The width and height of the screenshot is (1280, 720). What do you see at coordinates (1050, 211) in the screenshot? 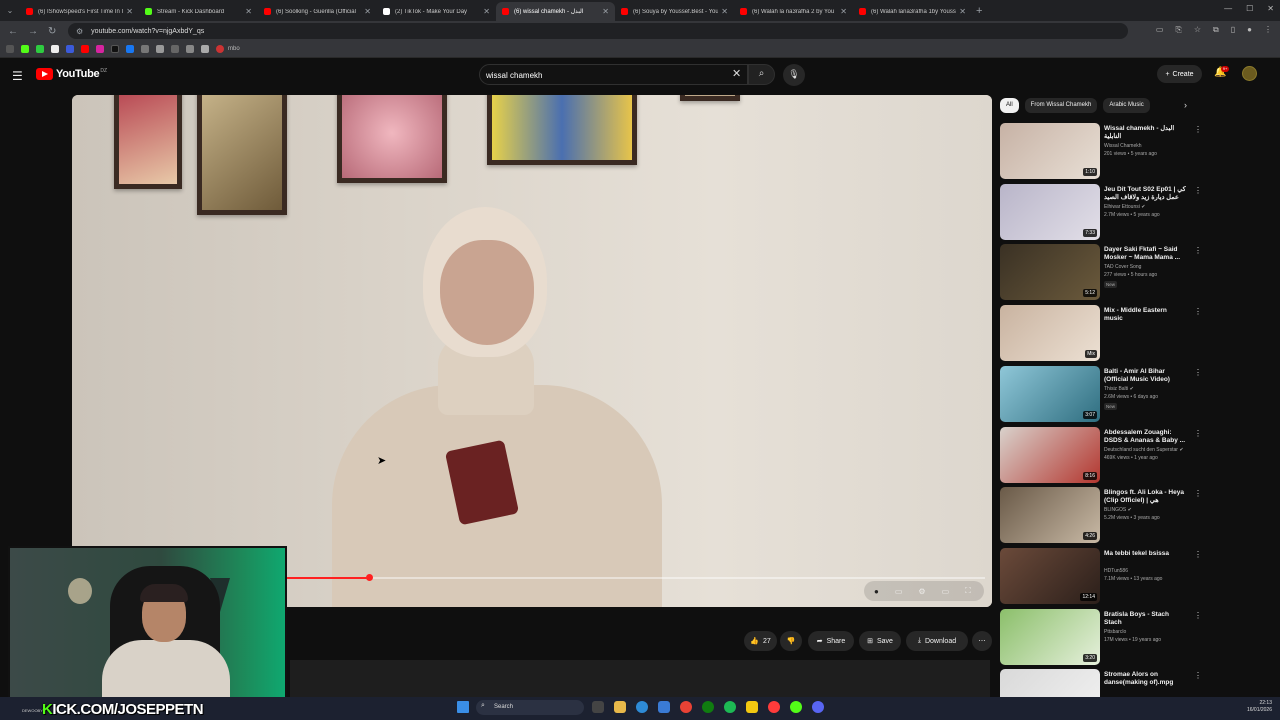
I see `video-thumbnail: 7:33` at bounding box center [1050, 211].